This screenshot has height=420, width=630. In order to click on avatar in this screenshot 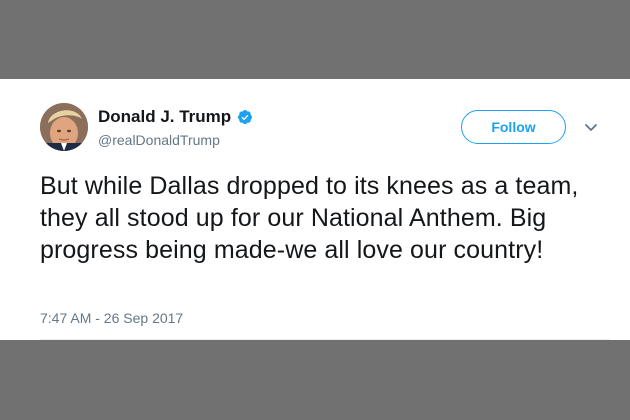, I will do `click(64, 127)`.